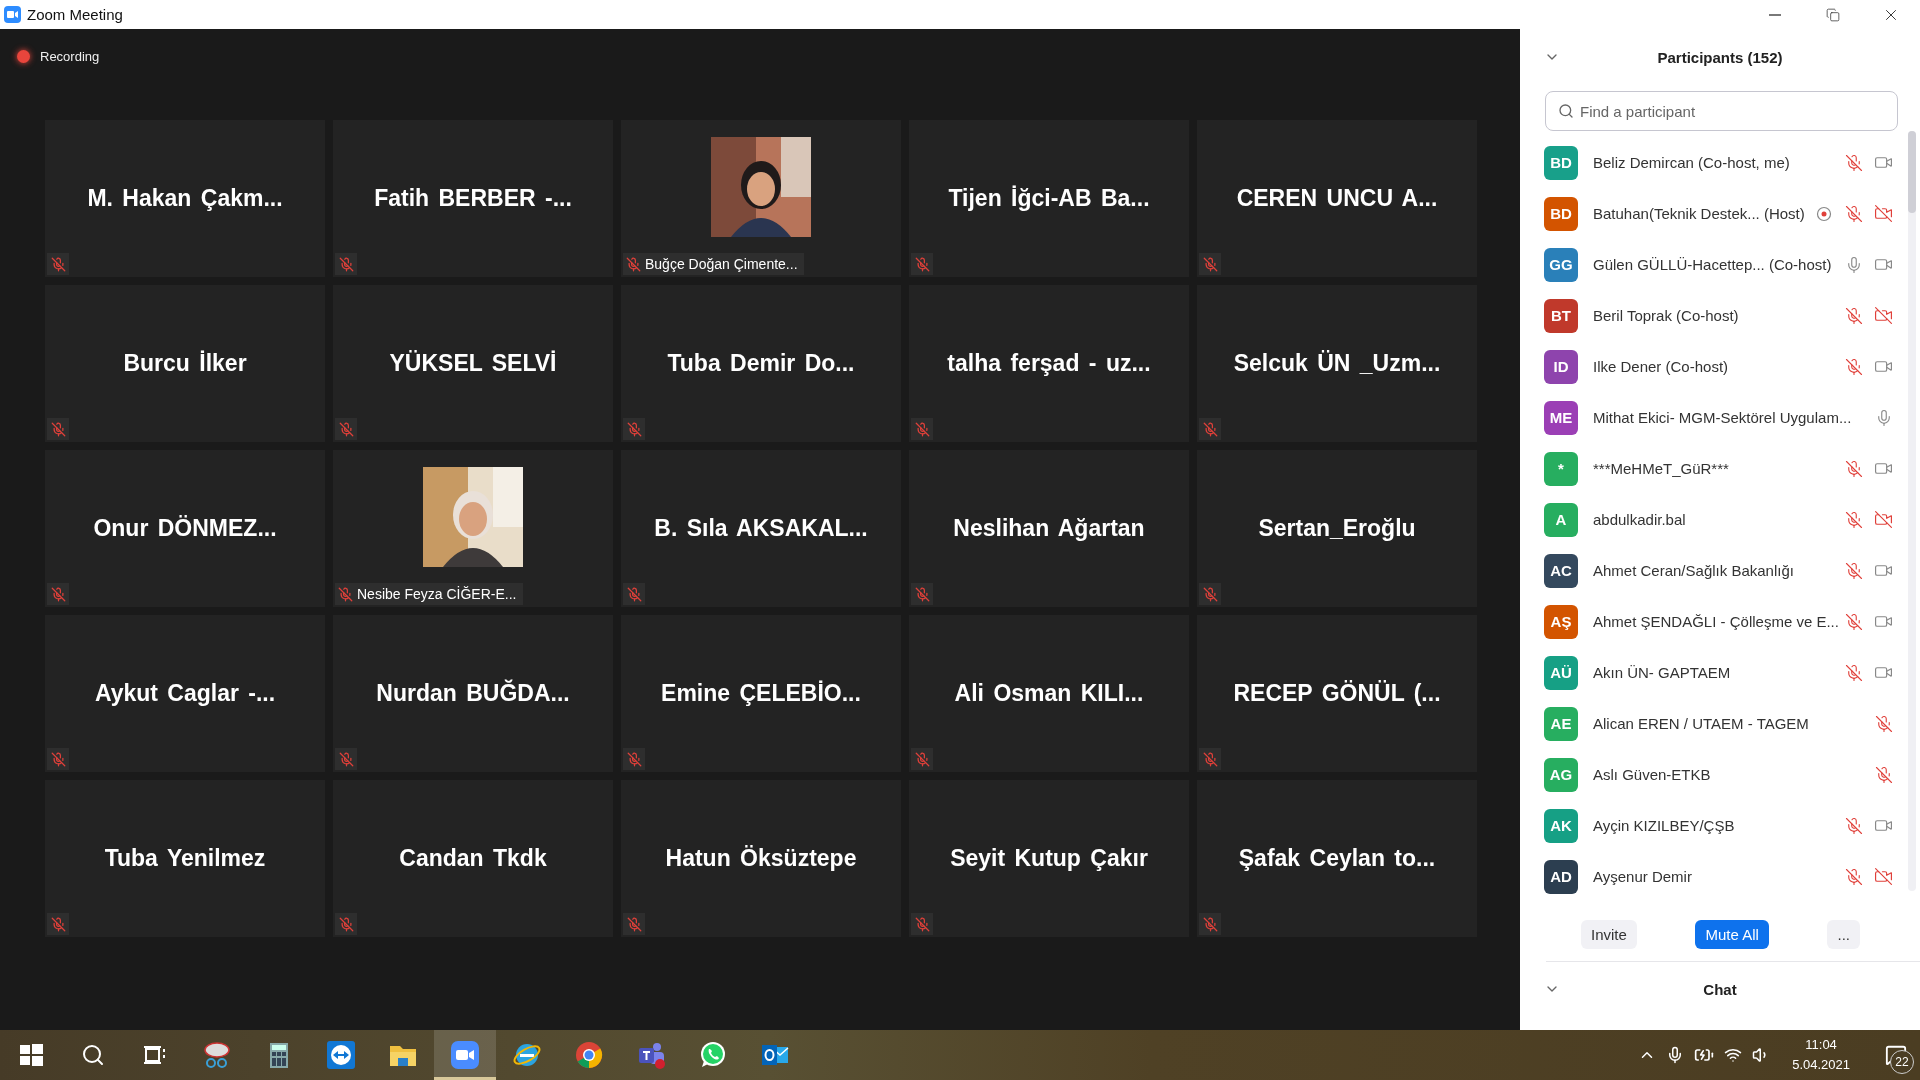 This screenshot has width=1920, height=1080. Describe the element at coordinates (1721, 111) in the screenshot. I see `search-field: Find a participant` at that location.